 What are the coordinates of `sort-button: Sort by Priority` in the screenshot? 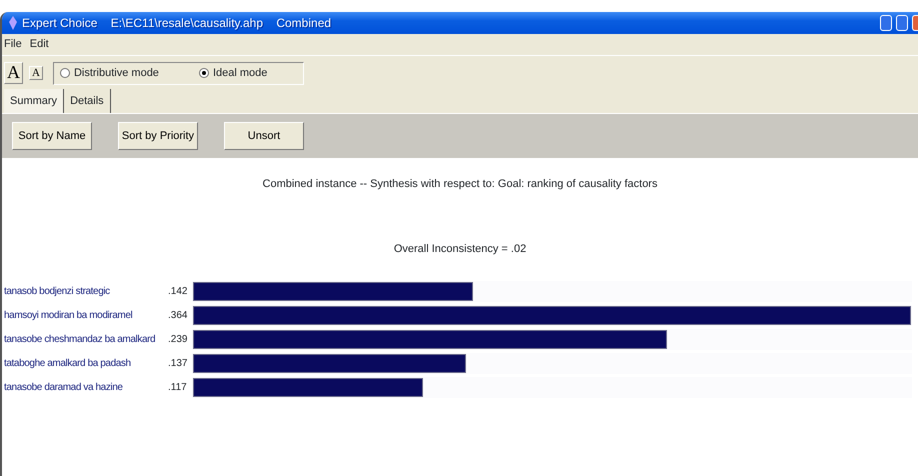 It's located at (158, 136).